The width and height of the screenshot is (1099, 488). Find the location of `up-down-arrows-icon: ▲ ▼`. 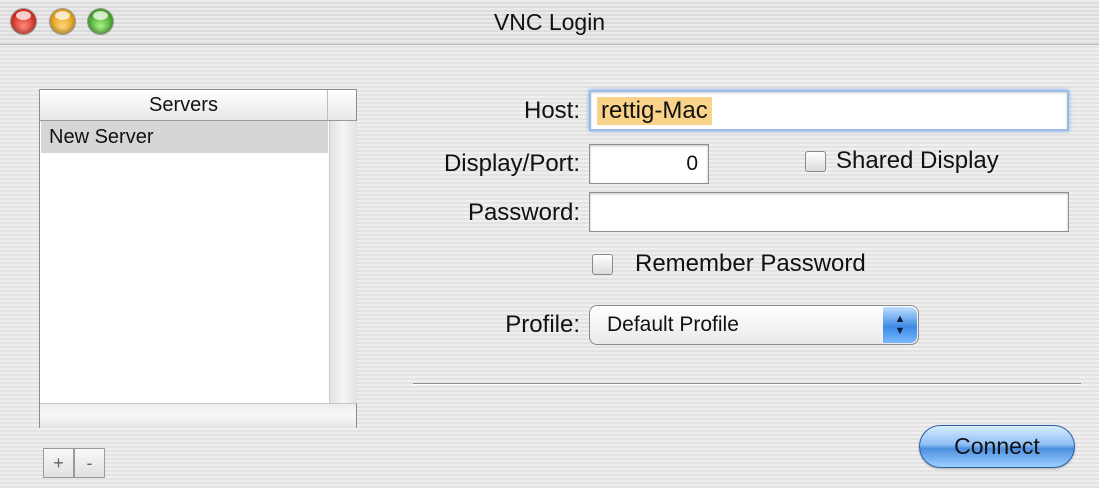

up-down-arrows-icon: ▲ ▼ is located at coordinates (900, 325).